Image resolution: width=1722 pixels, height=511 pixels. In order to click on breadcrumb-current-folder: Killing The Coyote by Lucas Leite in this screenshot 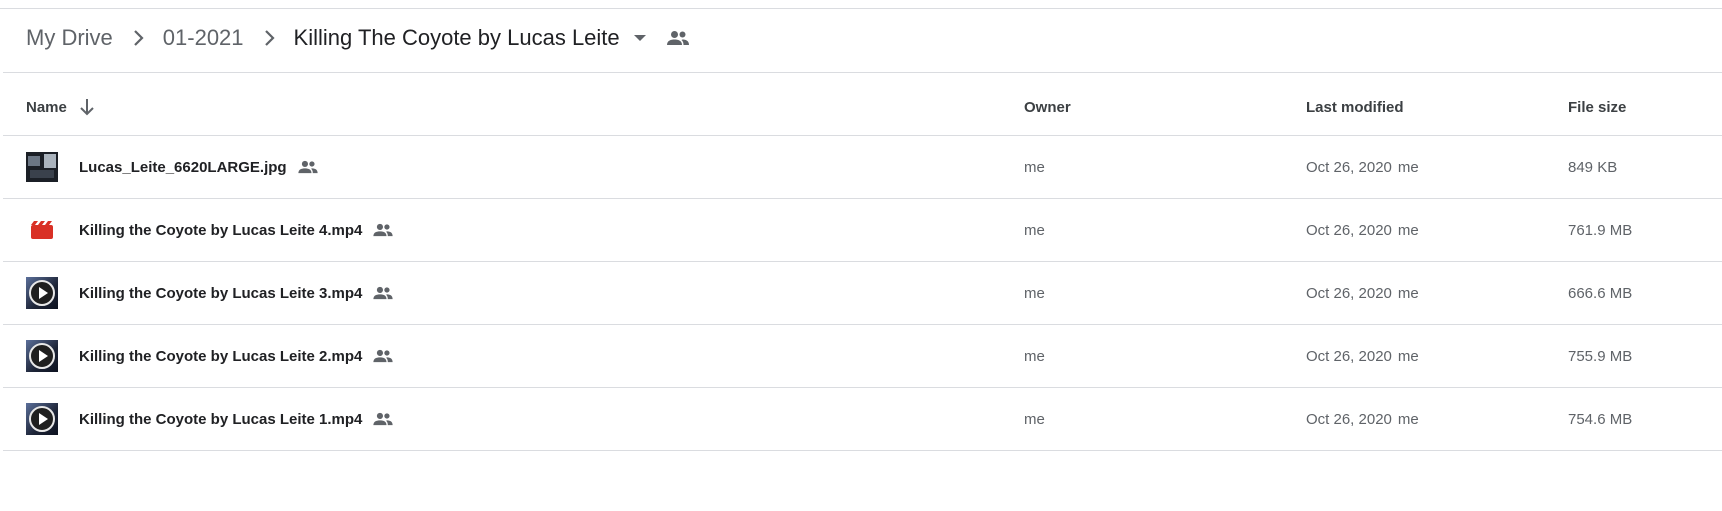, I will do `click(457, 38)`.